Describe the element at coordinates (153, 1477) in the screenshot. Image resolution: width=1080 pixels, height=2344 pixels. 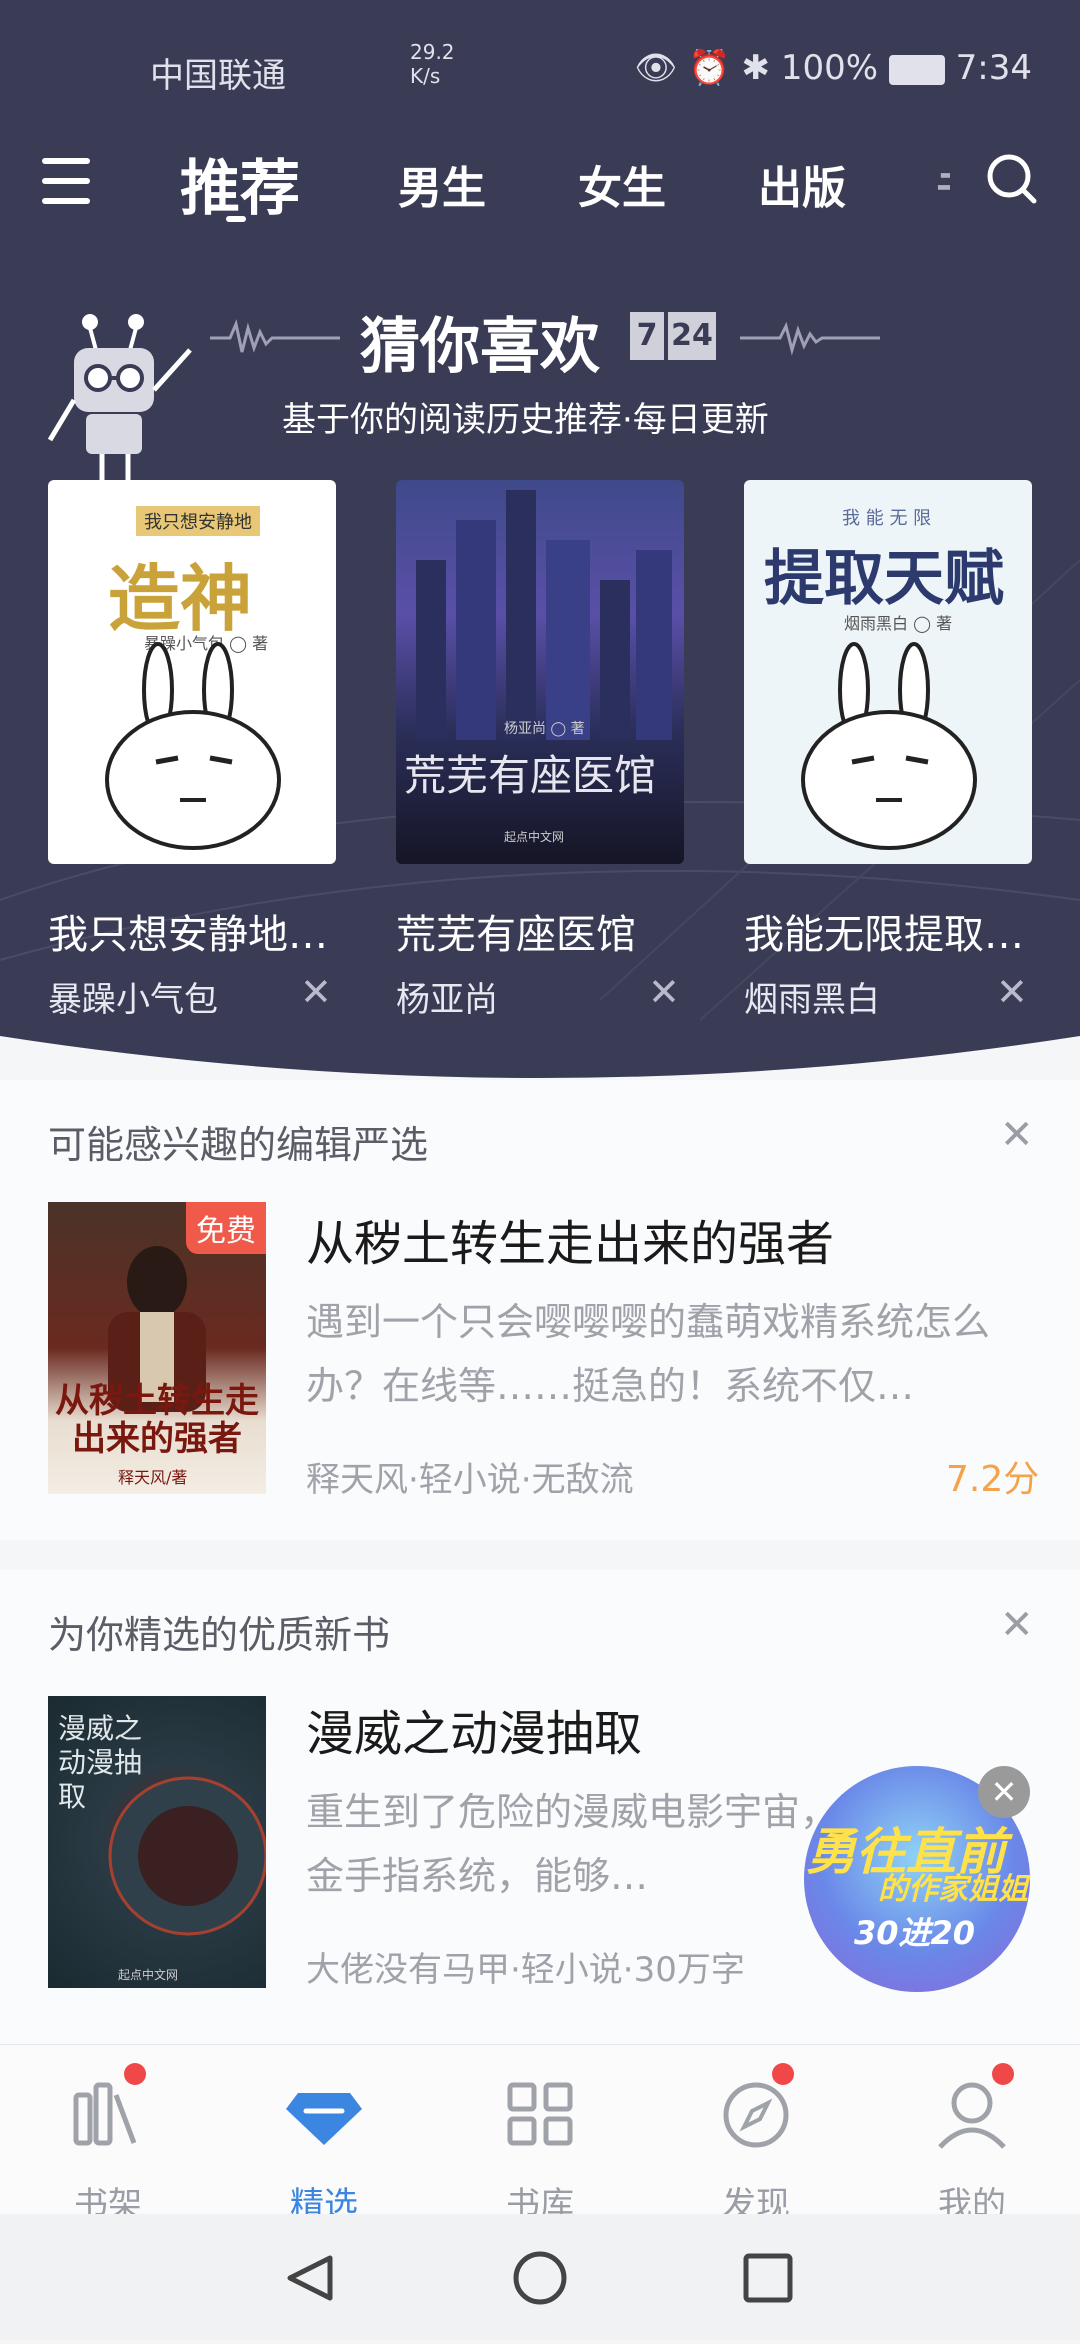
I see `cover-author: 释天风/著` at that location.